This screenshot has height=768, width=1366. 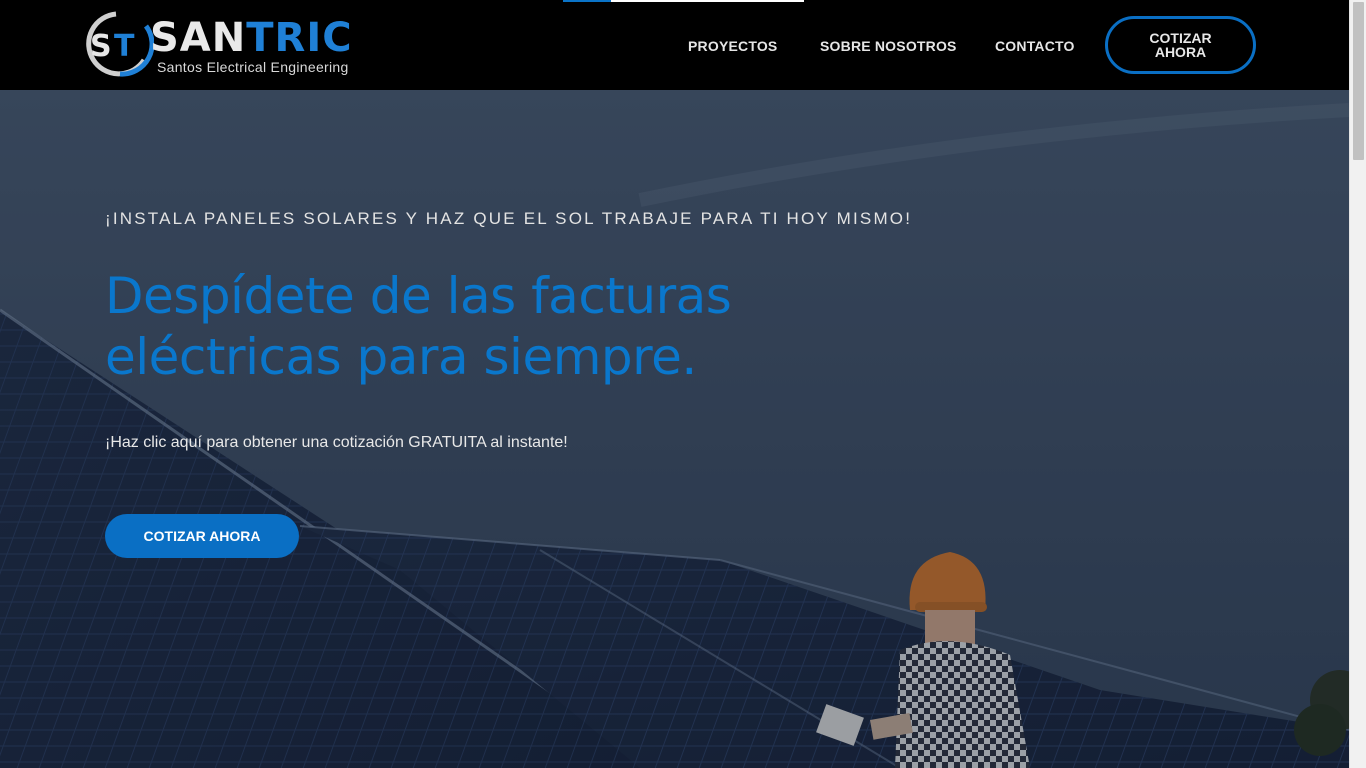 I want to click on header-quote-button: COTIZAR AHORA, so click(x=1180, y=45).